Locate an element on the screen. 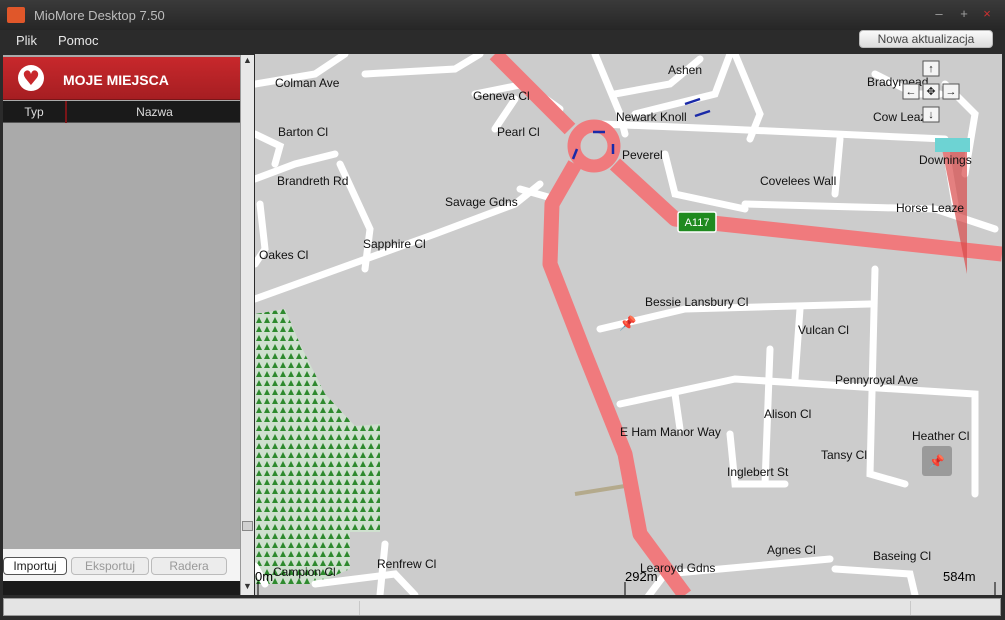 Image resolution: width=1005 pixels, height=620 pixels. column-name: Nazwa is located at coordinates (154, 112).